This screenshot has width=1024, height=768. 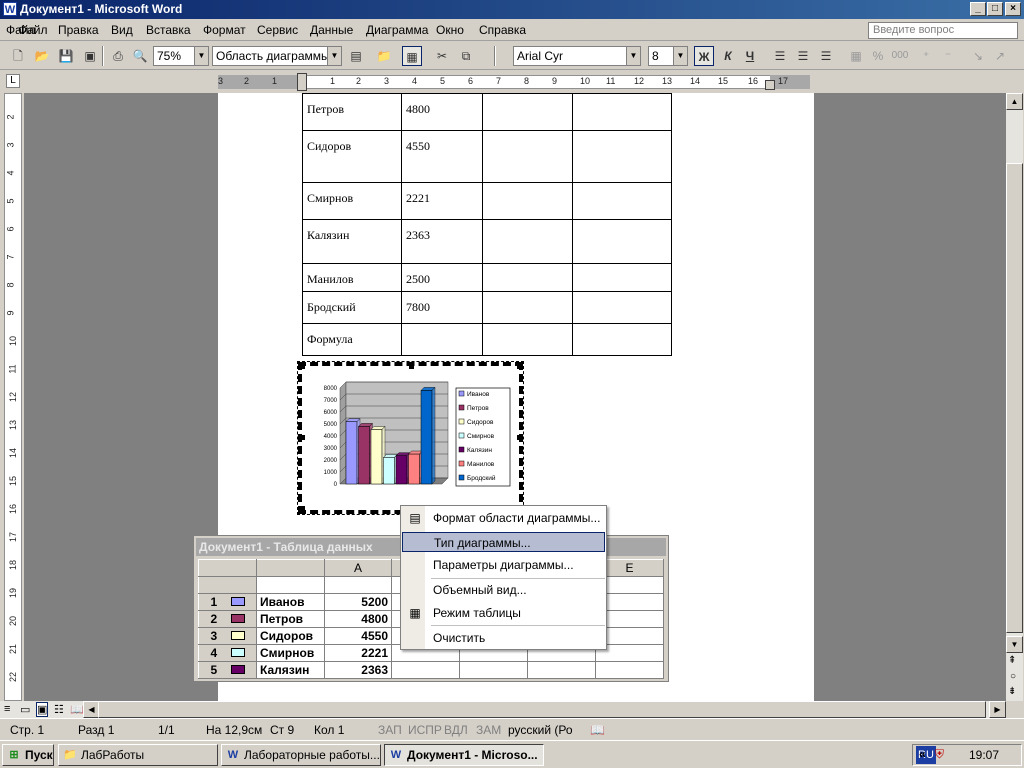 I want to click on thousands-button: 000, so click(x=900, y=56).